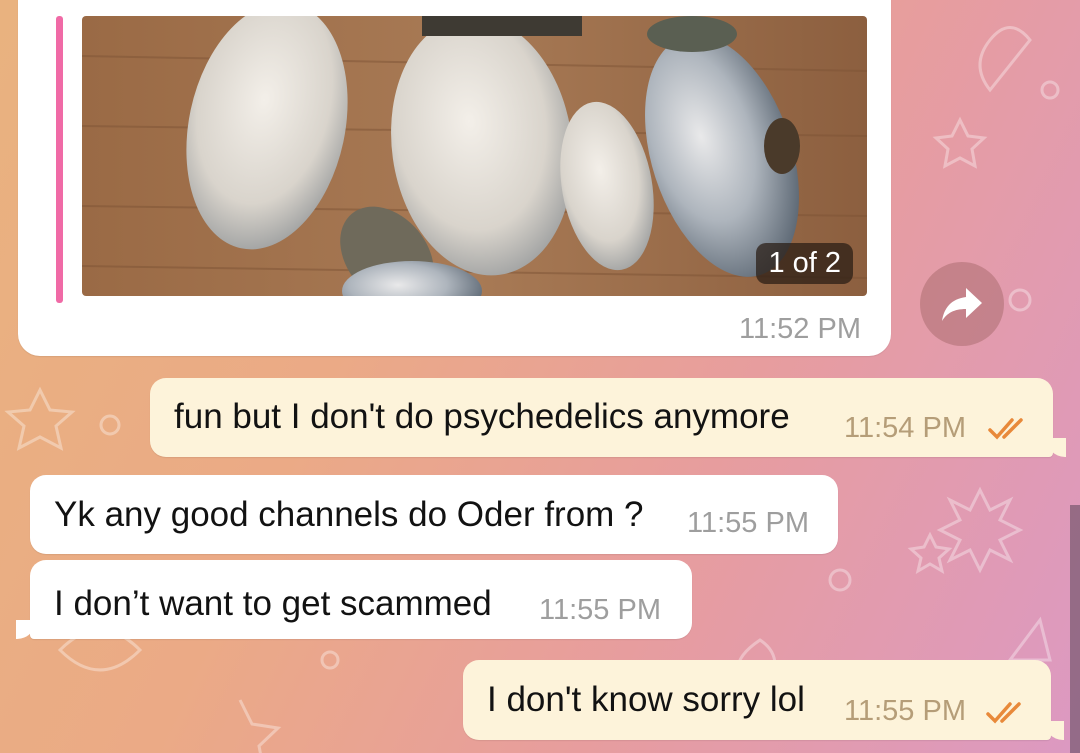 Image resolution: width=1080 pixels, height=753 pixels. I want to click on message-text: Yk any good channels do Oder from ?, so click(349, 514).